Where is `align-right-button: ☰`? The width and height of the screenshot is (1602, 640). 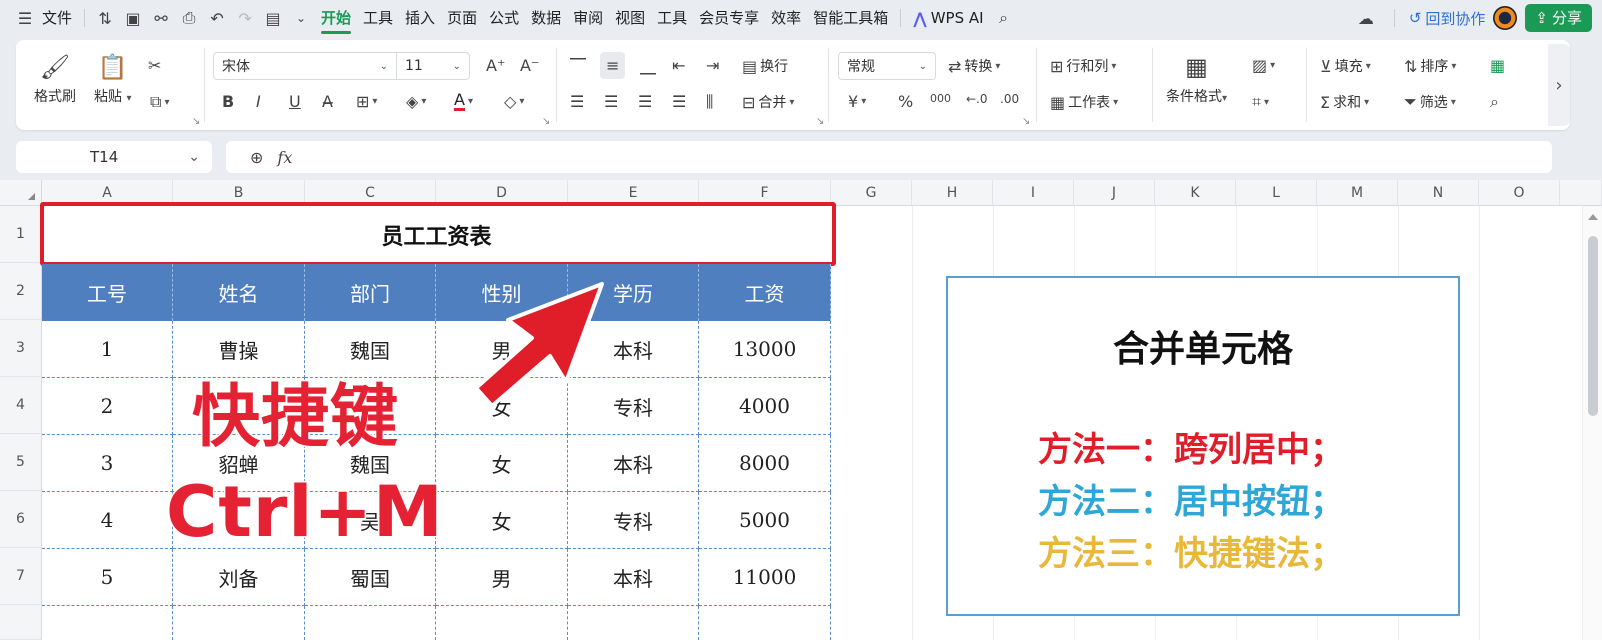 align-right-button: ☰ is located at coordinates (645, 101).